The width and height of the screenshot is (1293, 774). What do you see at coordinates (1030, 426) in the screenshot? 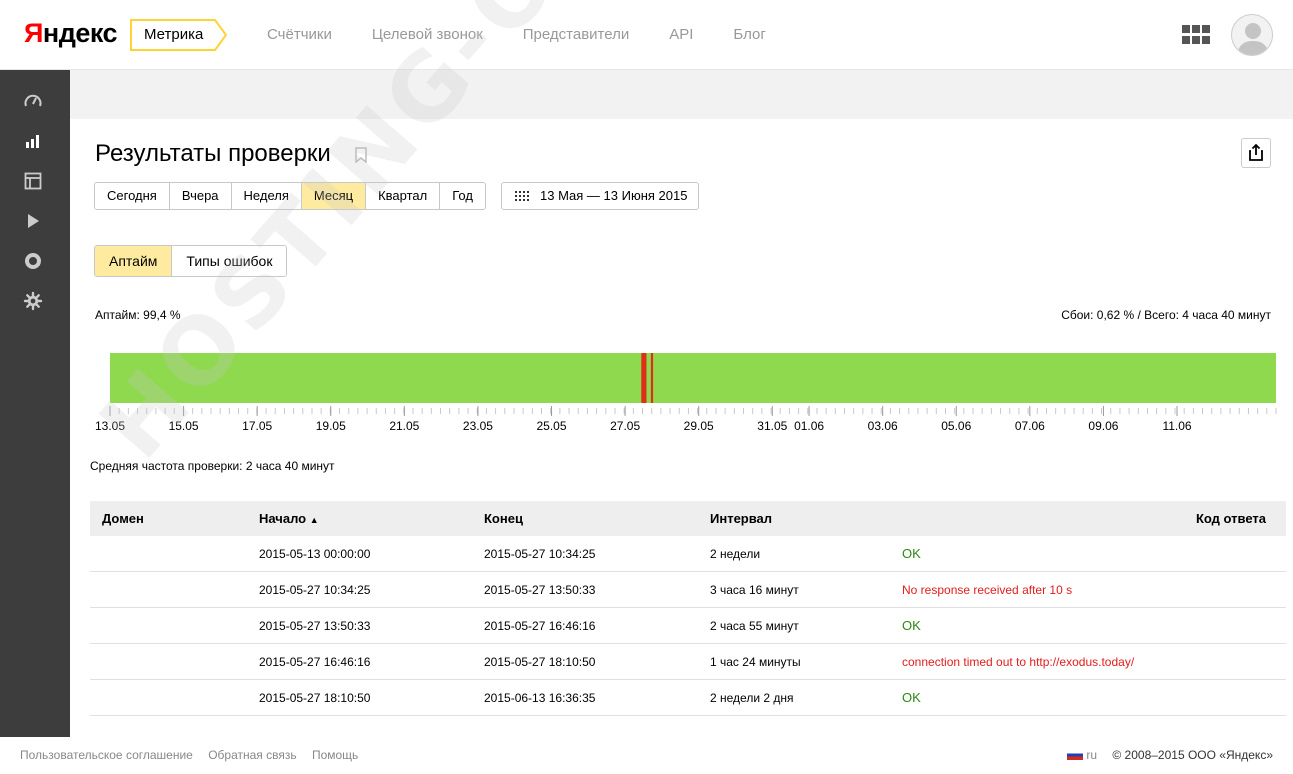
I see `timeline-tick-label: 07.06` at bounding box center [1030, 426].